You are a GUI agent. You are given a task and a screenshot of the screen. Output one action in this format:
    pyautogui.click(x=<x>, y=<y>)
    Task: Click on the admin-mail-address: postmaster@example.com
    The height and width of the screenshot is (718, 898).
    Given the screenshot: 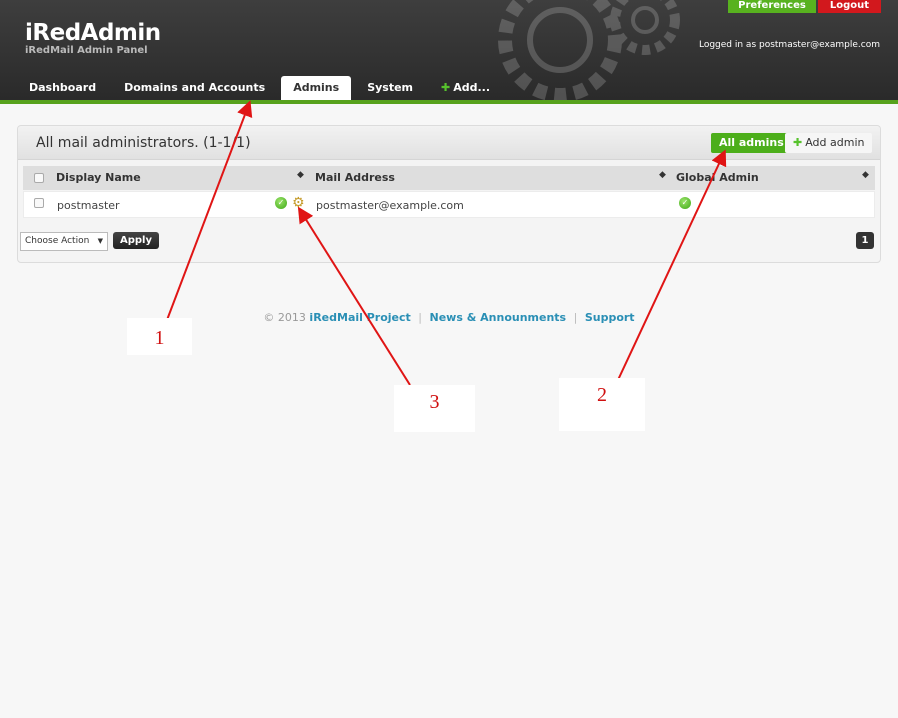 What is the action you would take?
    pyautogui.click(x=390, y=205)
    